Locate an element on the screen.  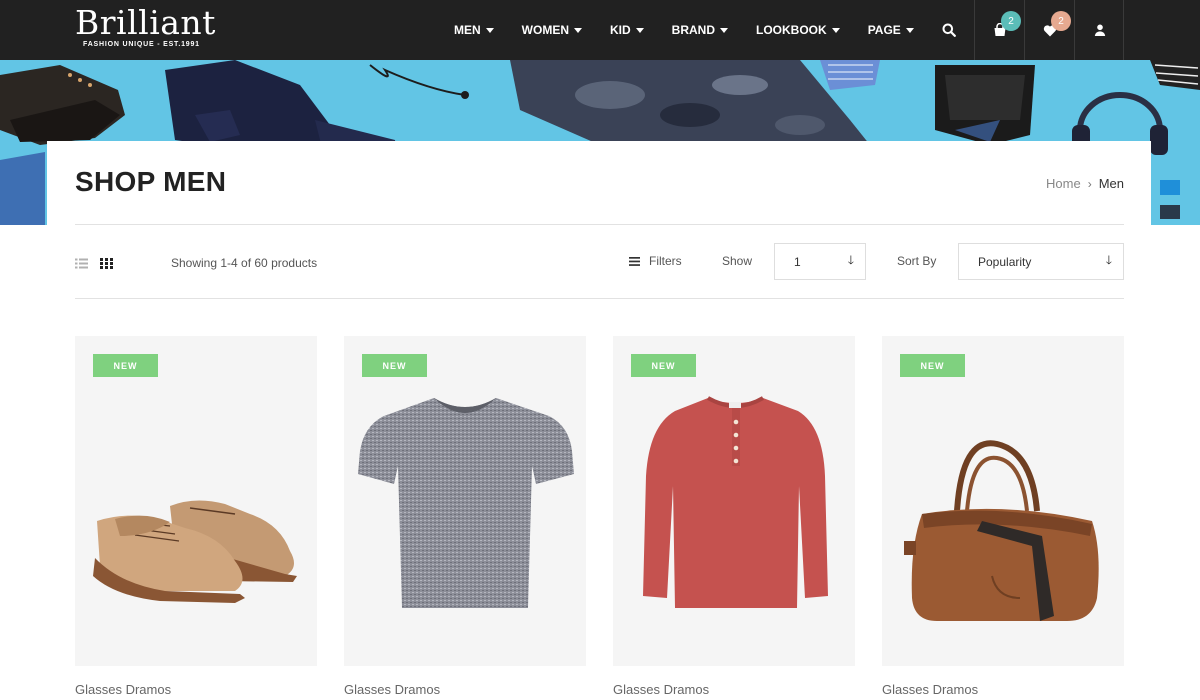
nav-item-kid: KID is located at coordinates (627, 30).